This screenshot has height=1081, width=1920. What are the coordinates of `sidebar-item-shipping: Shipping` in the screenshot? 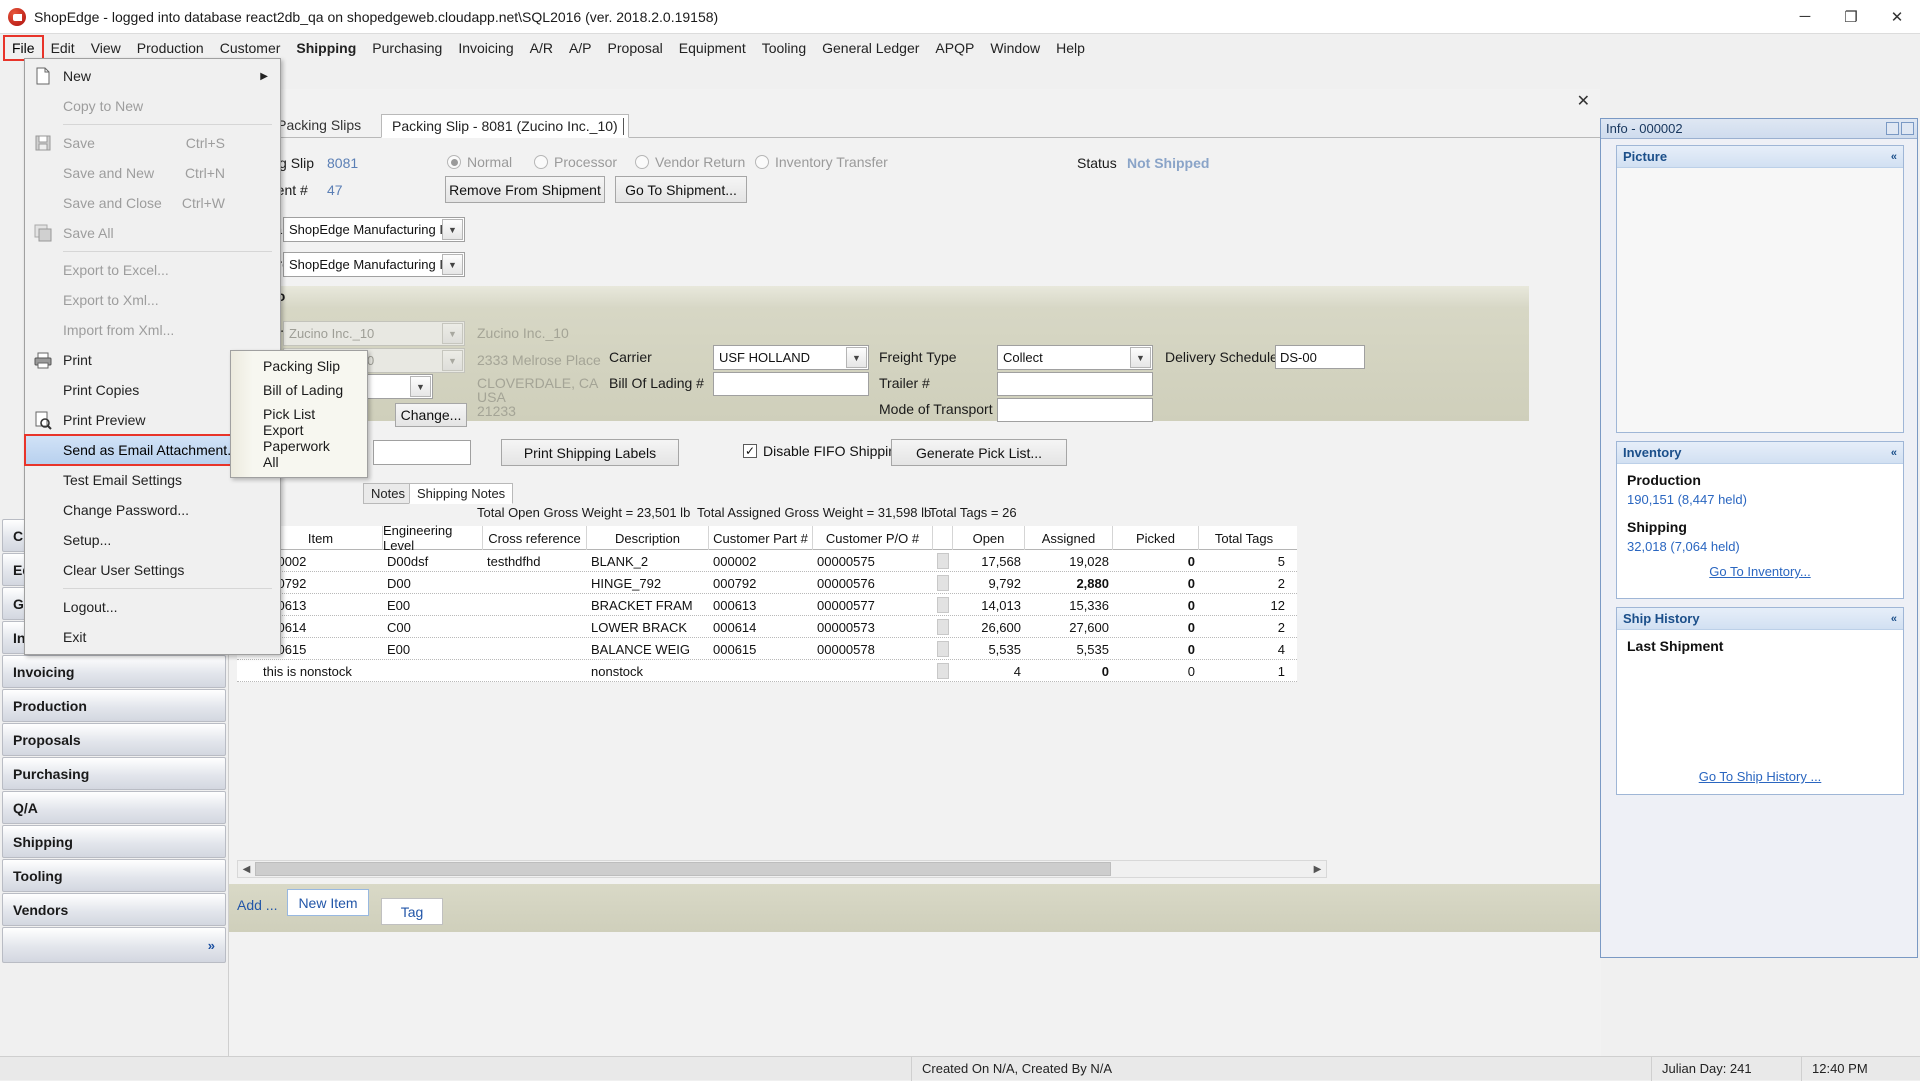 It's located at (114, 841).